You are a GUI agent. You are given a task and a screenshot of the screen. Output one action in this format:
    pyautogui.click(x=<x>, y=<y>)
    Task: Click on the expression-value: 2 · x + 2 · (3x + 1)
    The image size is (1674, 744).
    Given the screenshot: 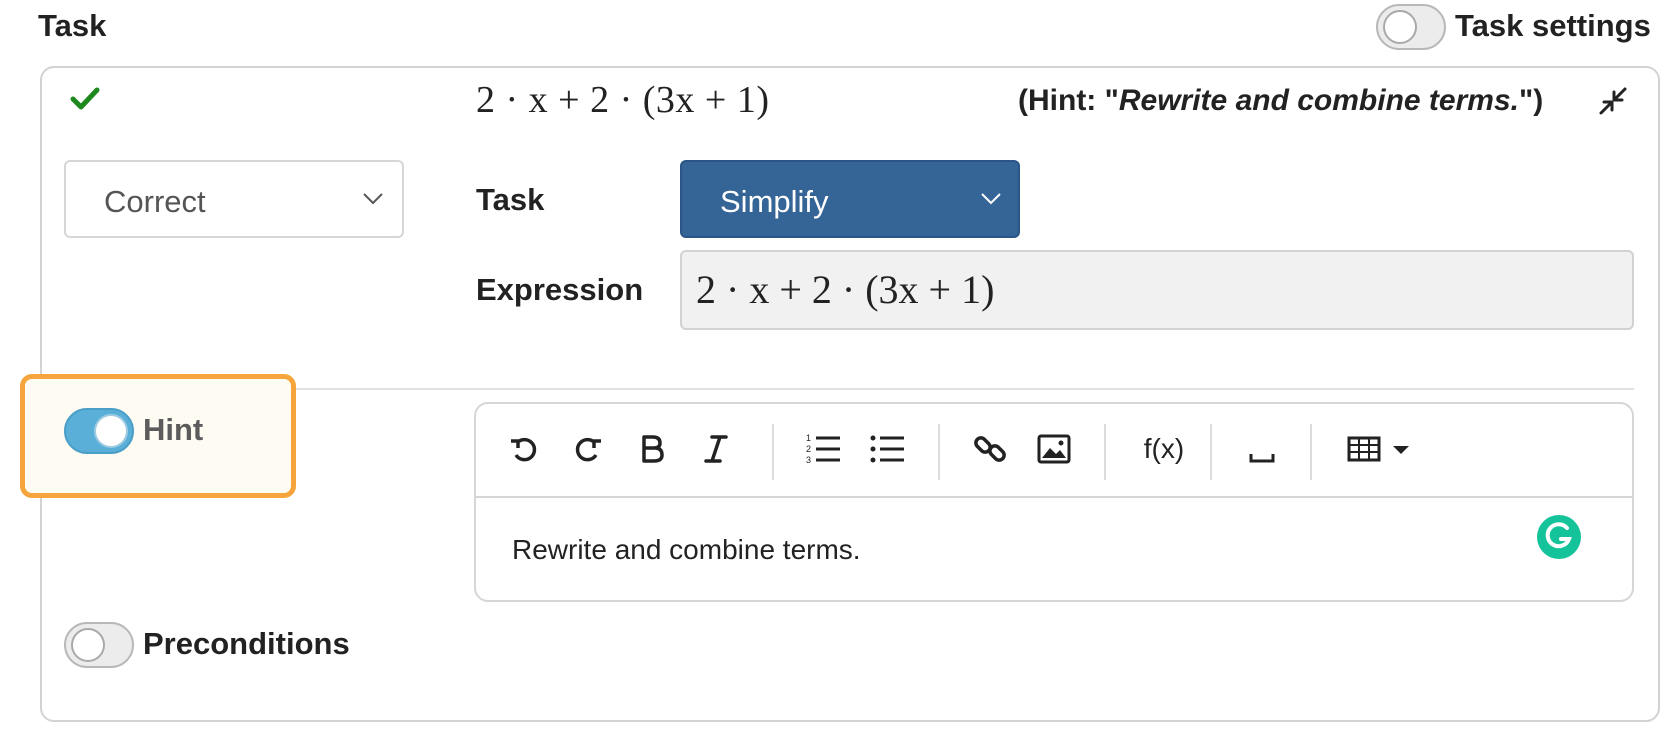 What is the action you would take?
    pyautogui.click(x=845, y=289)
    